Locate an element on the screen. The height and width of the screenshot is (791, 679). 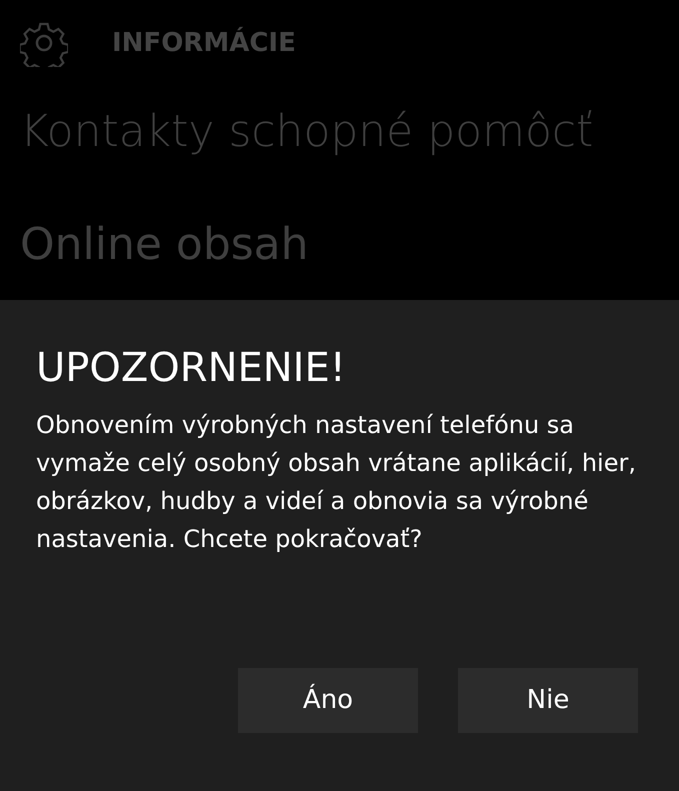
dialog-button: Nie is located at coordinates (548, 700).